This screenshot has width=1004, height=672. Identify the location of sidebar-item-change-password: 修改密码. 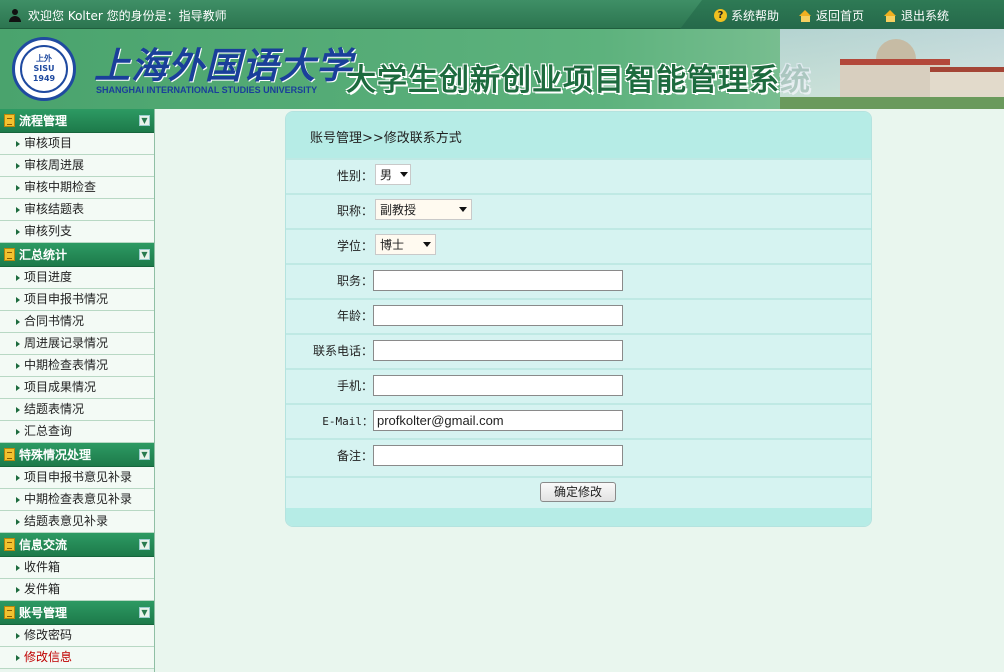
(77, 636).